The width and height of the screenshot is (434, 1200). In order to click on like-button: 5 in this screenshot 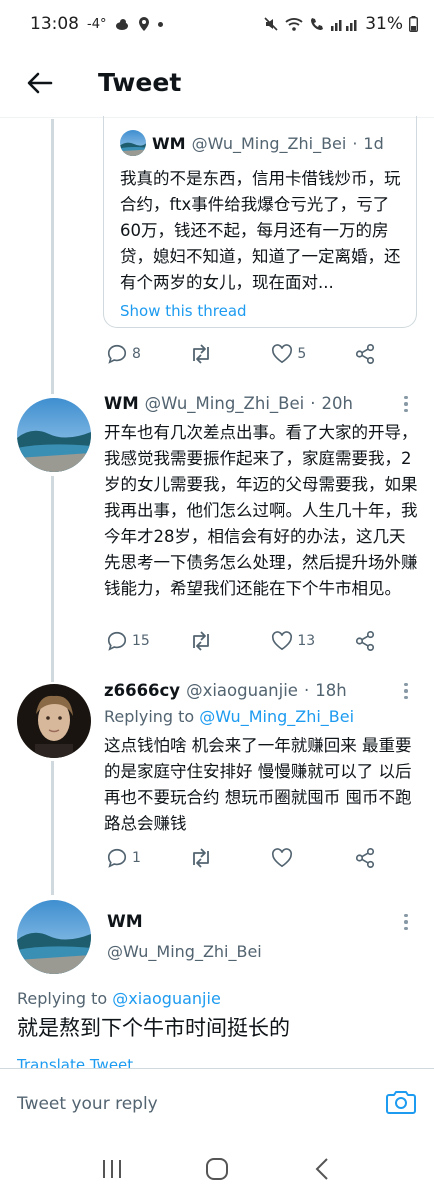, I will do `click(304, 354)`.